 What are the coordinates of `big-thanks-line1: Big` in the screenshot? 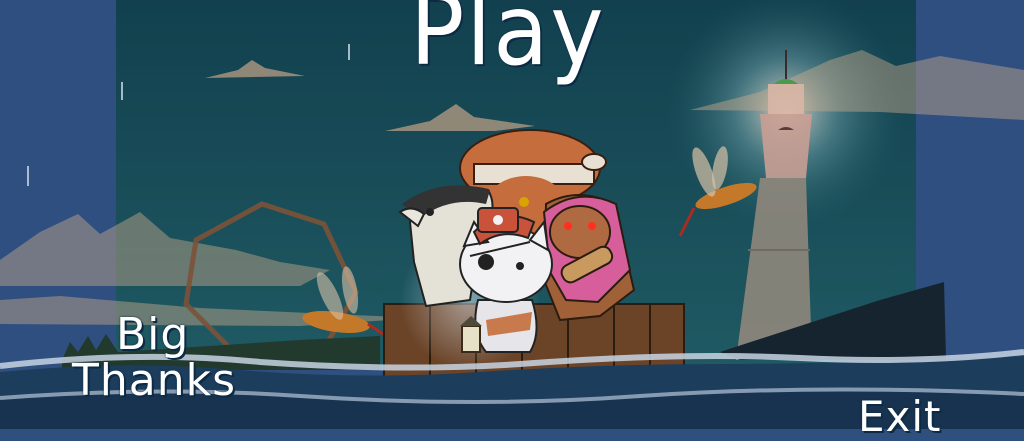 It's located at (153, 334).